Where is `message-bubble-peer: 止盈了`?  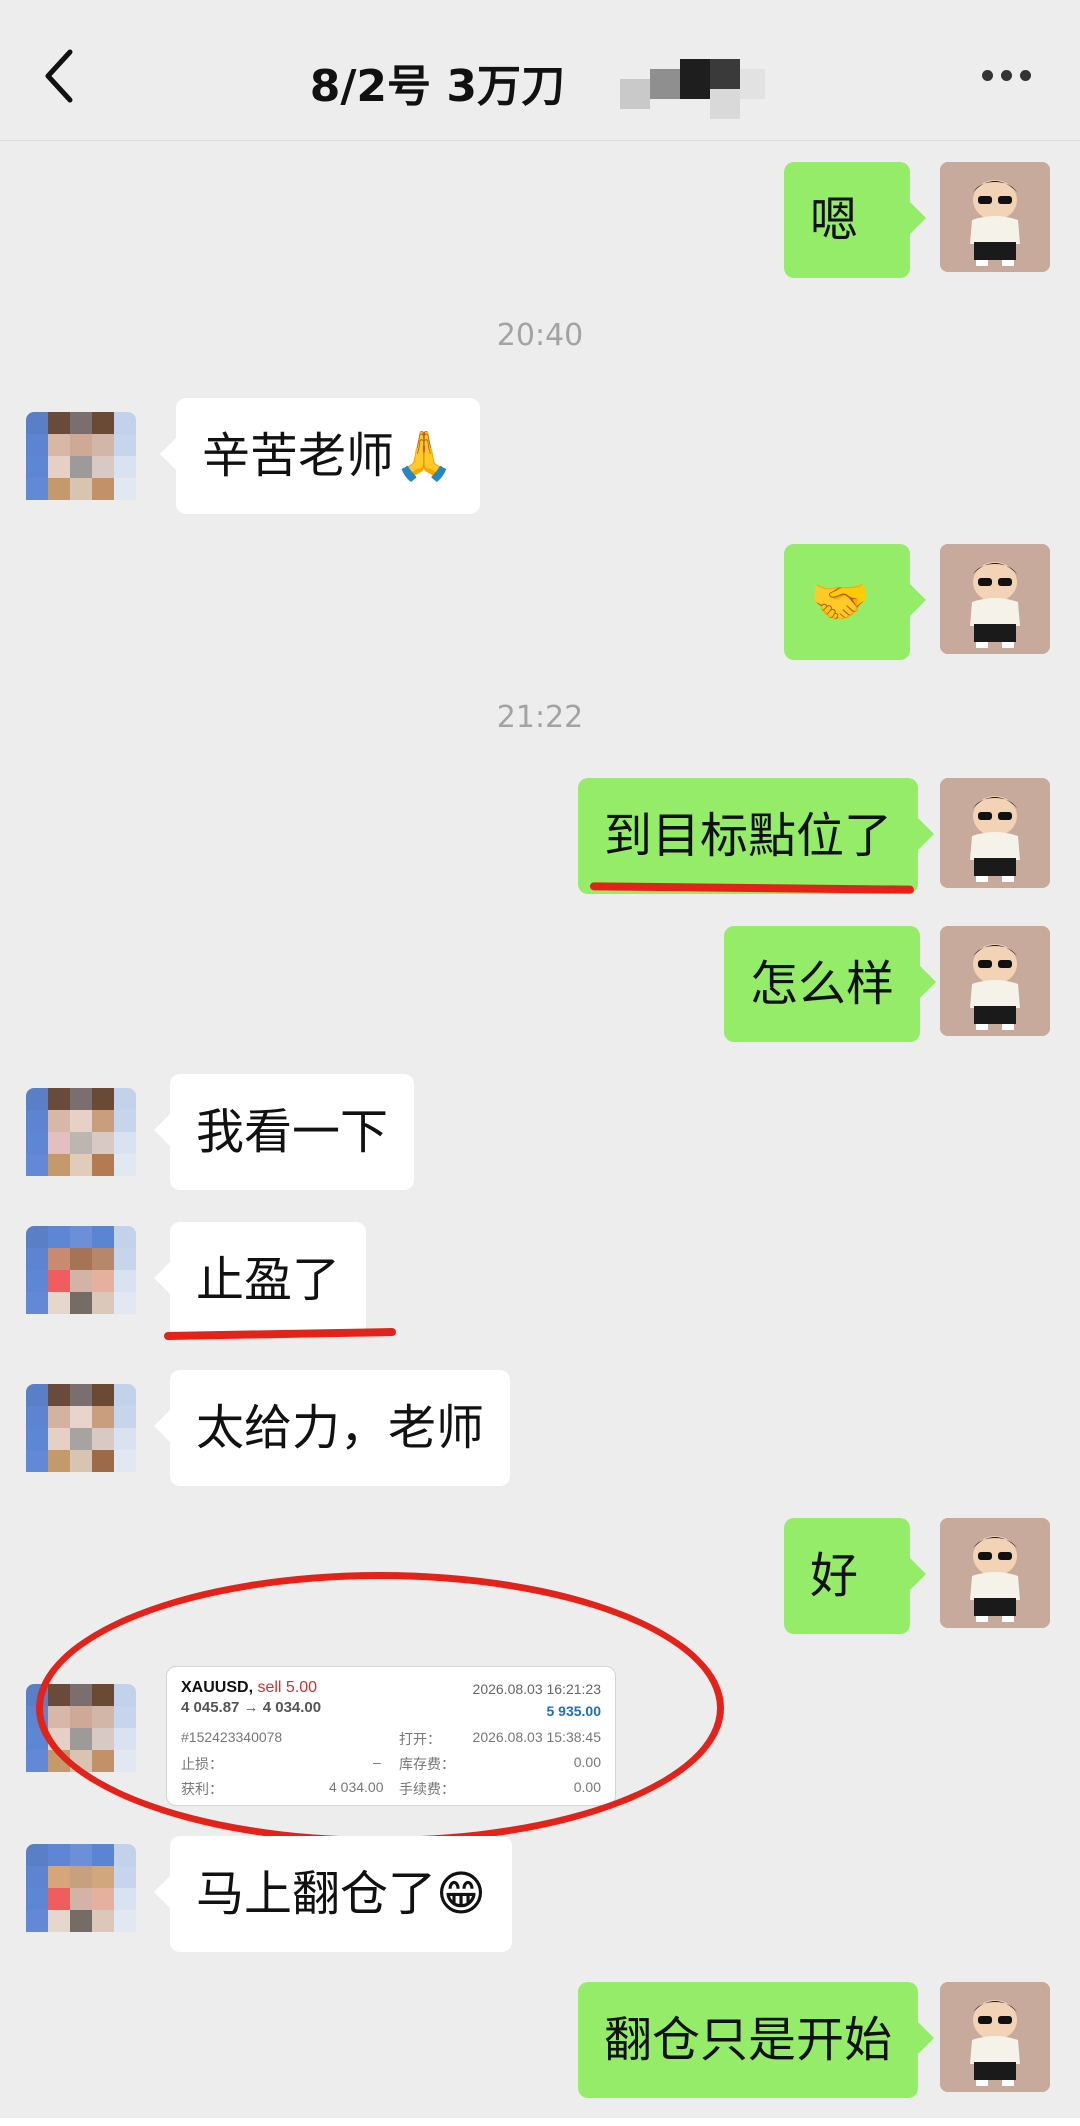
message-bubble-peer: 止盈了 is located at coordinates (260, 1280).